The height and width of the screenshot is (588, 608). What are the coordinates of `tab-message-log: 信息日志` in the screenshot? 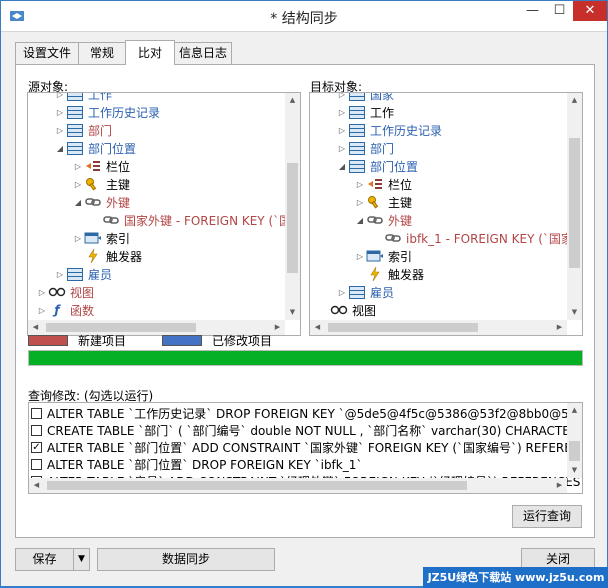 It's located at (203, 53).